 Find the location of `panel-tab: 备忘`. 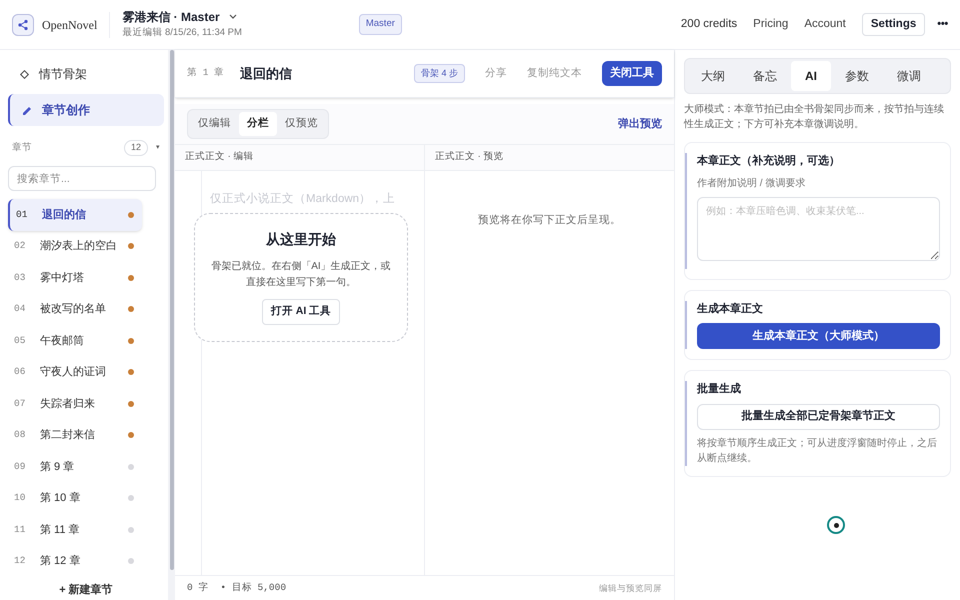

panel-tab: 备忘 is located at coordinates (765, 76).